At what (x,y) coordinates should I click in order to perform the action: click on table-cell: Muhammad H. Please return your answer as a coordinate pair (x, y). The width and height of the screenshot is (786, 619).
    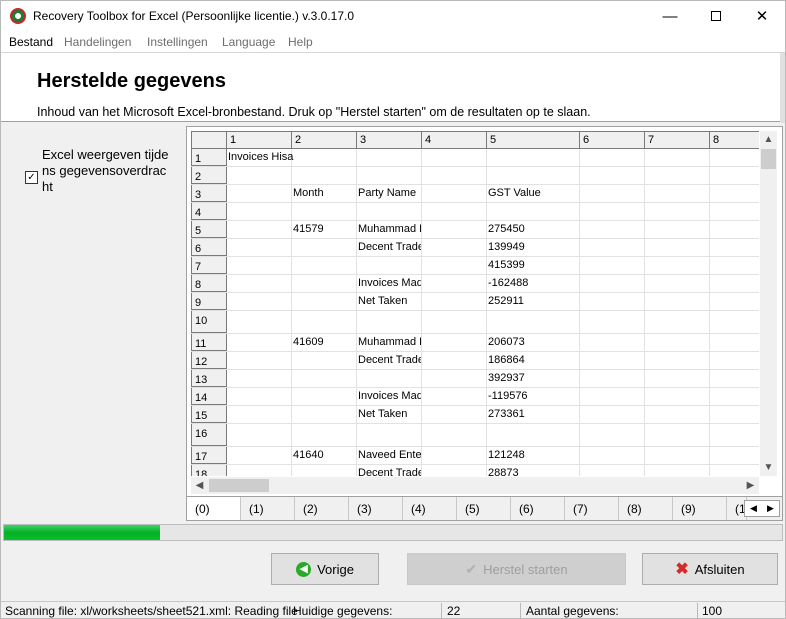
    Looking at the image, I should click on (389, 229).